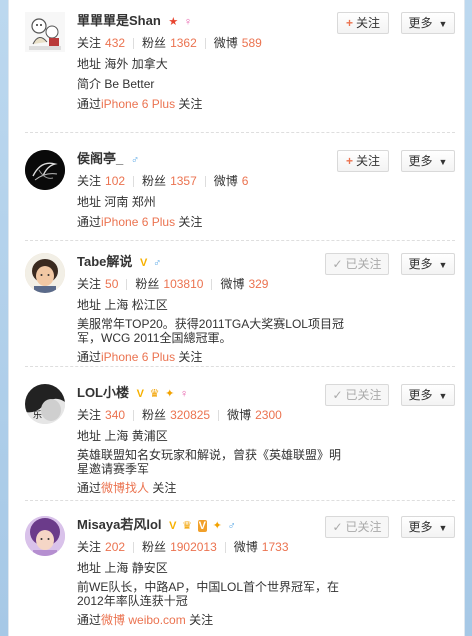  I want to click on address-value: 河南 郑州, so click(130, 202).